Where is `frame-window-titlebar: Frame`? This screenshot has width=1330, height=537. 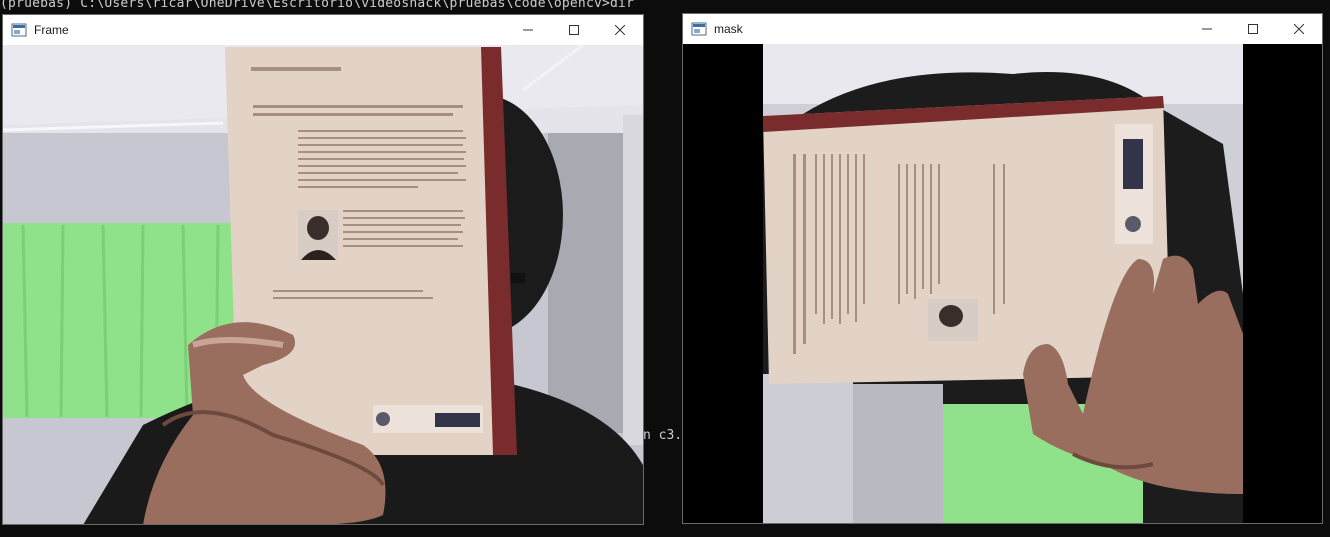 frame-window-titlebar: Frame is located at coordinates (323, 30).